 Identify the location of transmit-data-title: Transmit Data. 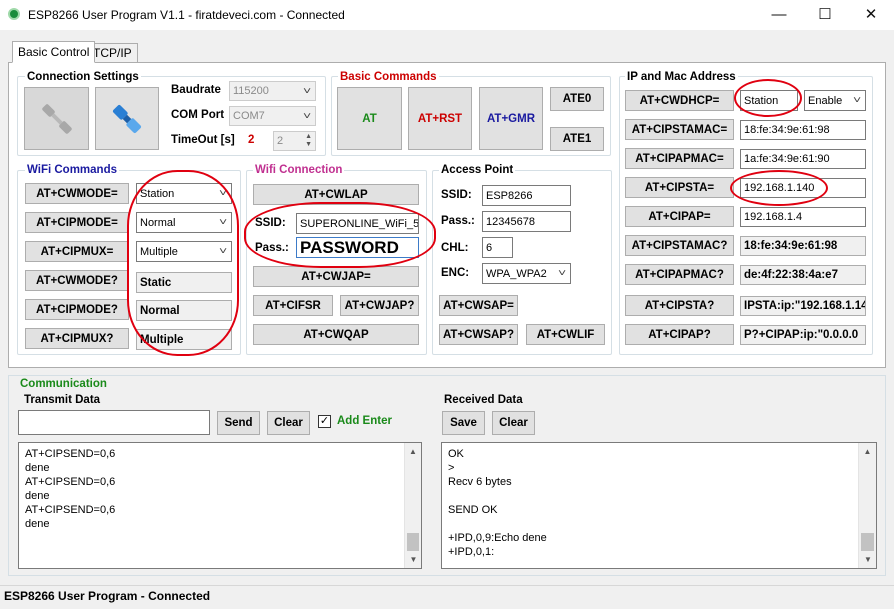
(62, 400).